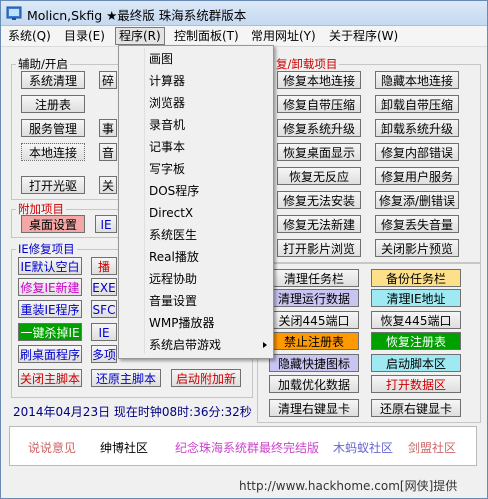  What do you see at coordinates (314, 320) in the screenshot?
I see `close-445-button: 关闭445端口` at bounding box center [314, 320].